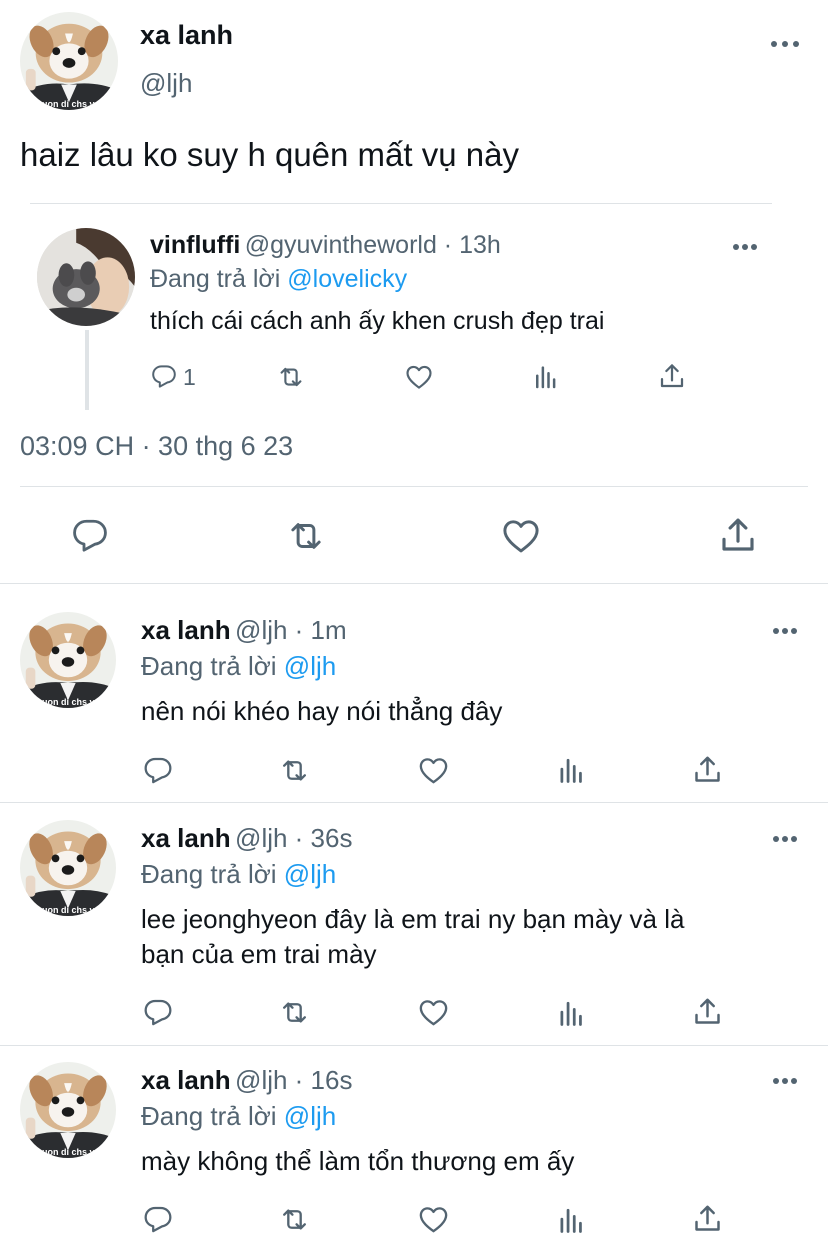 The width and height of the screenshot is (828, 1250). I want to click on reply-count: 1, so click(189, 377).